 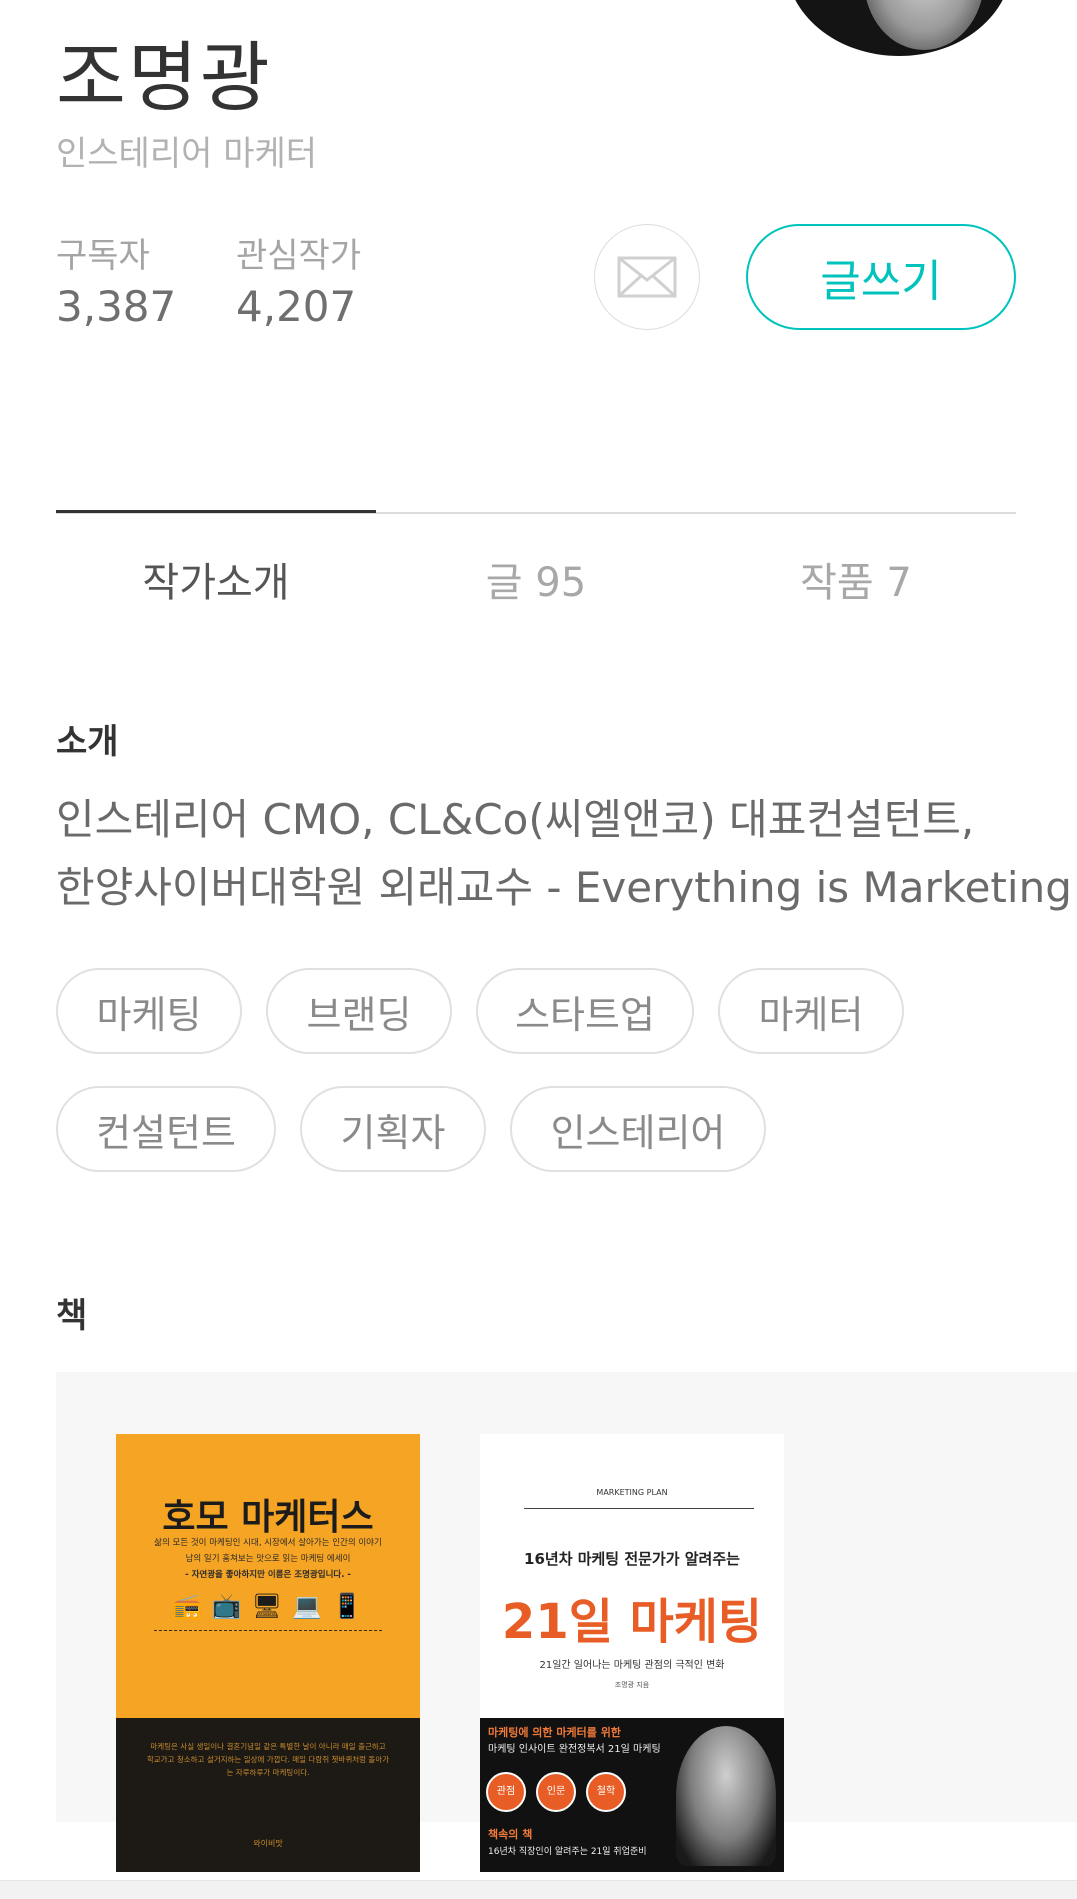 What do you see at coordinates (216, 579) in the screenshot?
I see `tab-author-intro: 작가소개` at bounding box center [216, 579].